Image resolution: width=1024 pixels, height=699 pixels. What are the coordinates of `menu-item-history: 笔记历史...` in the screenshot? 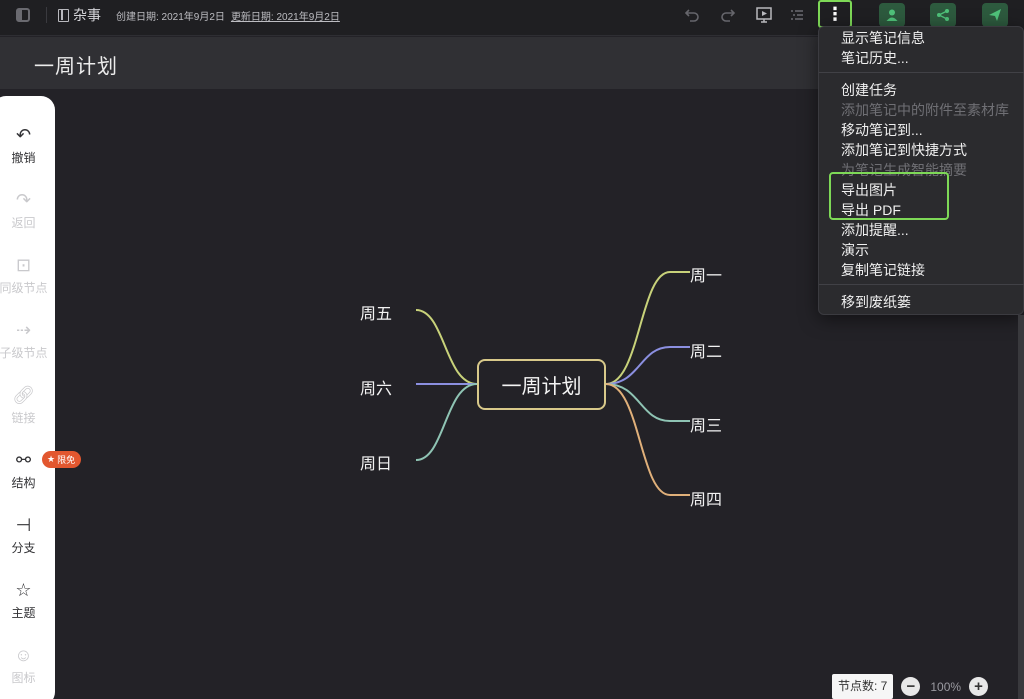 It's located at (875, 58).